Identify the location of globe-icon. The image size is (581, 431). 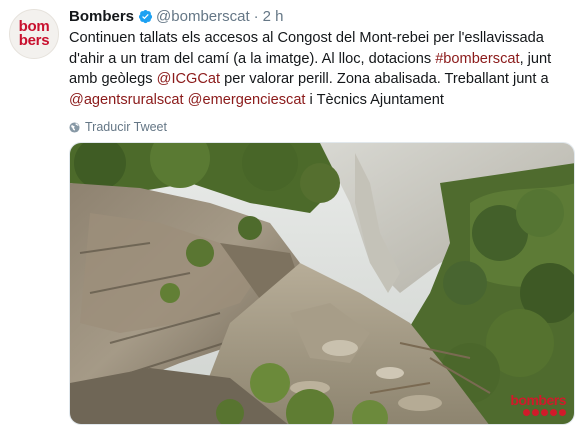
(74, 127).